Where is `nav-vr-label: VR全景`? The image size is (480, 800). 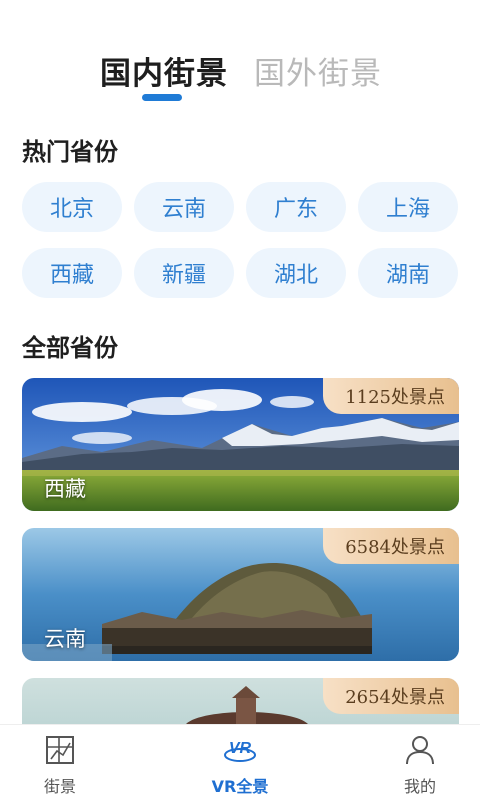
nav-vr-label: VR全景 is located at coordinates (240, 786).